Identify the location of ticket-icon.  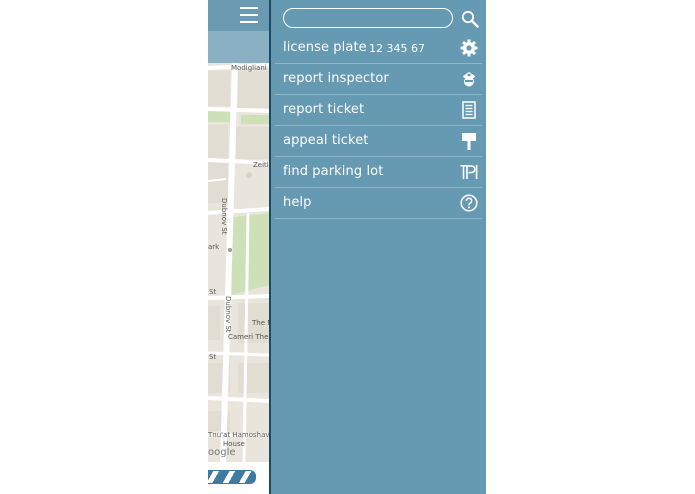
(469, 110).